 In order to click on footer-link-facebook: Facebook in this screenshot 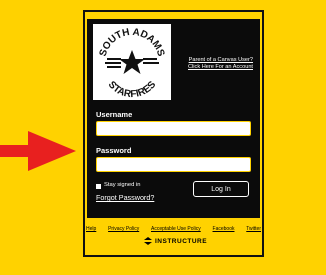, I will do `click(224, 229)`.